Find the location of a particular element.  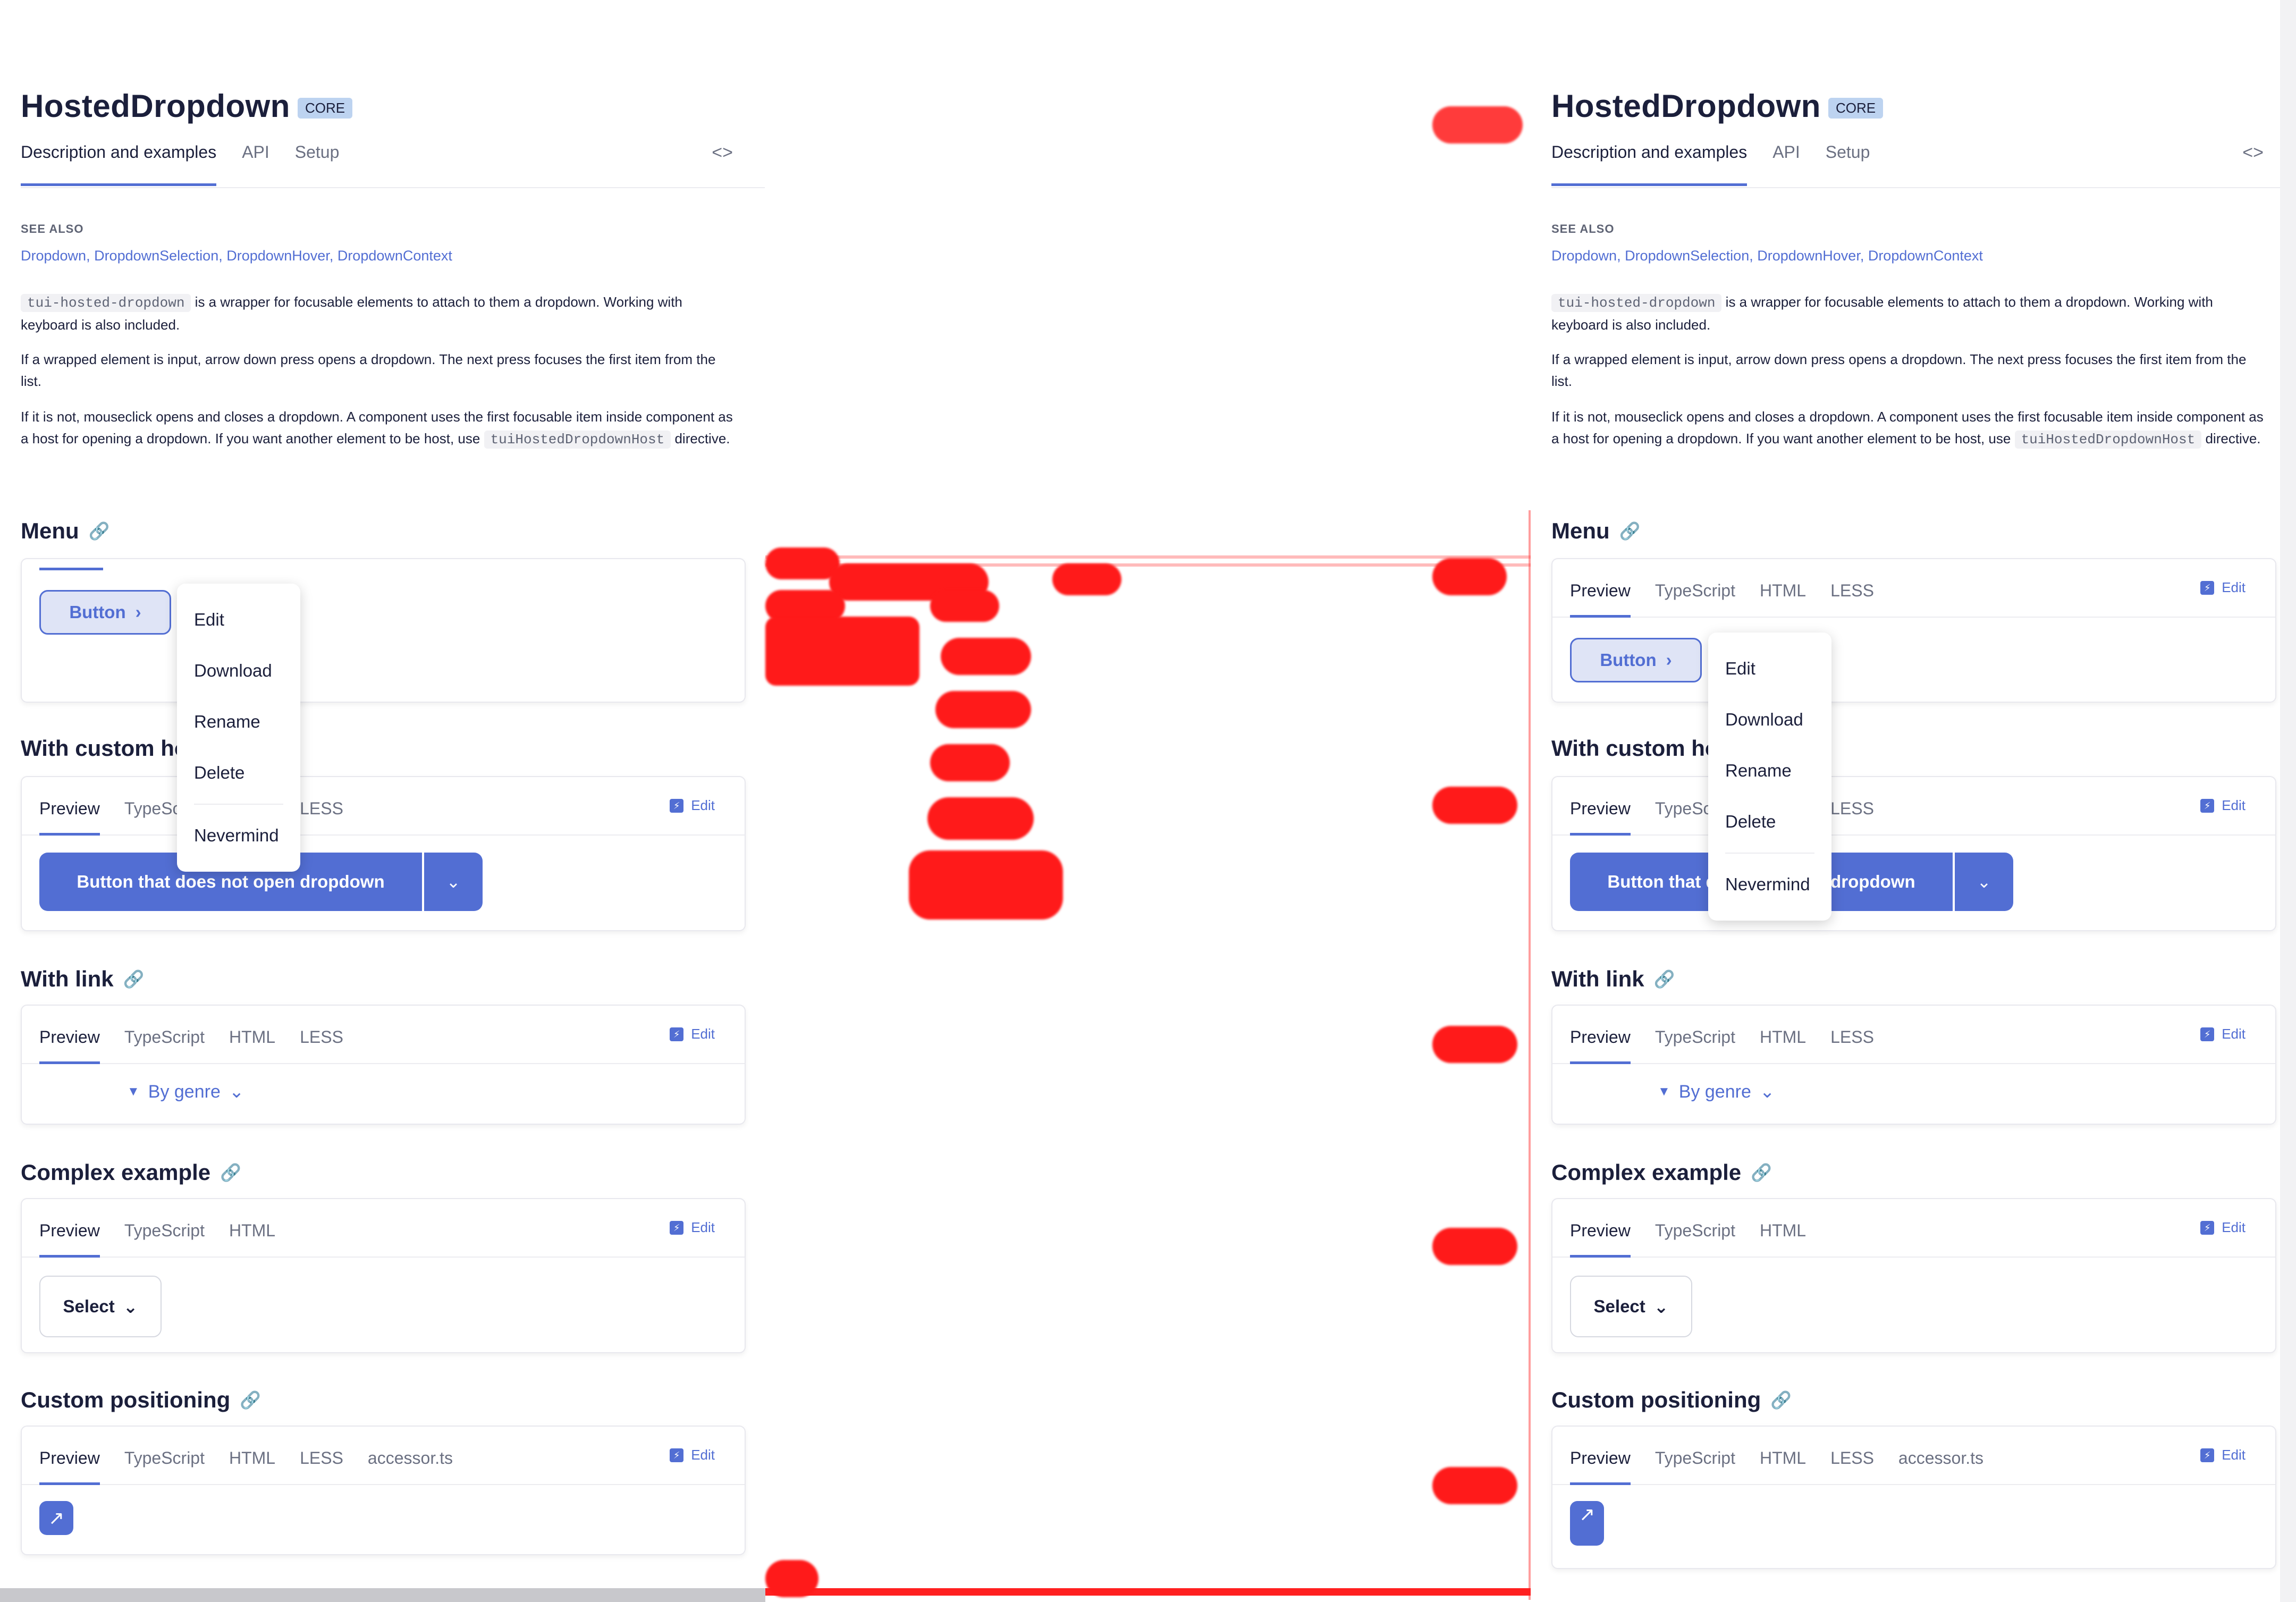

vertical-scrollbar is located at coordinates (2288, 801).